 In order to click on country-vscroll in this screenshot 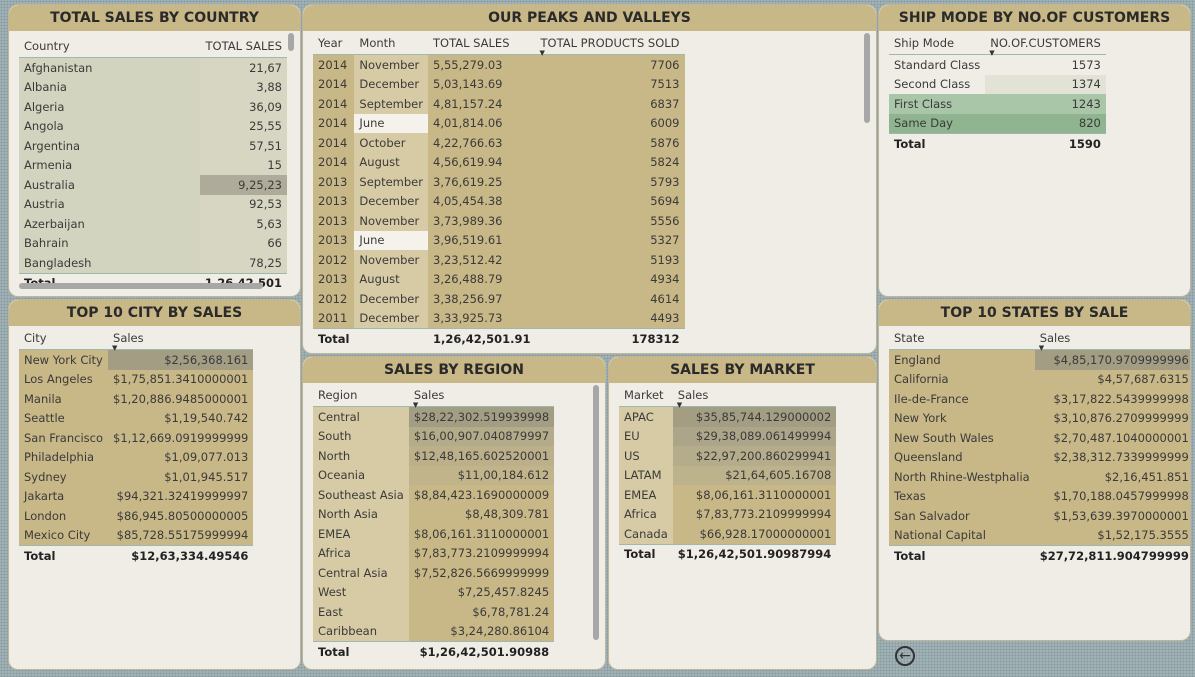, I will do `click(291, 42)`.